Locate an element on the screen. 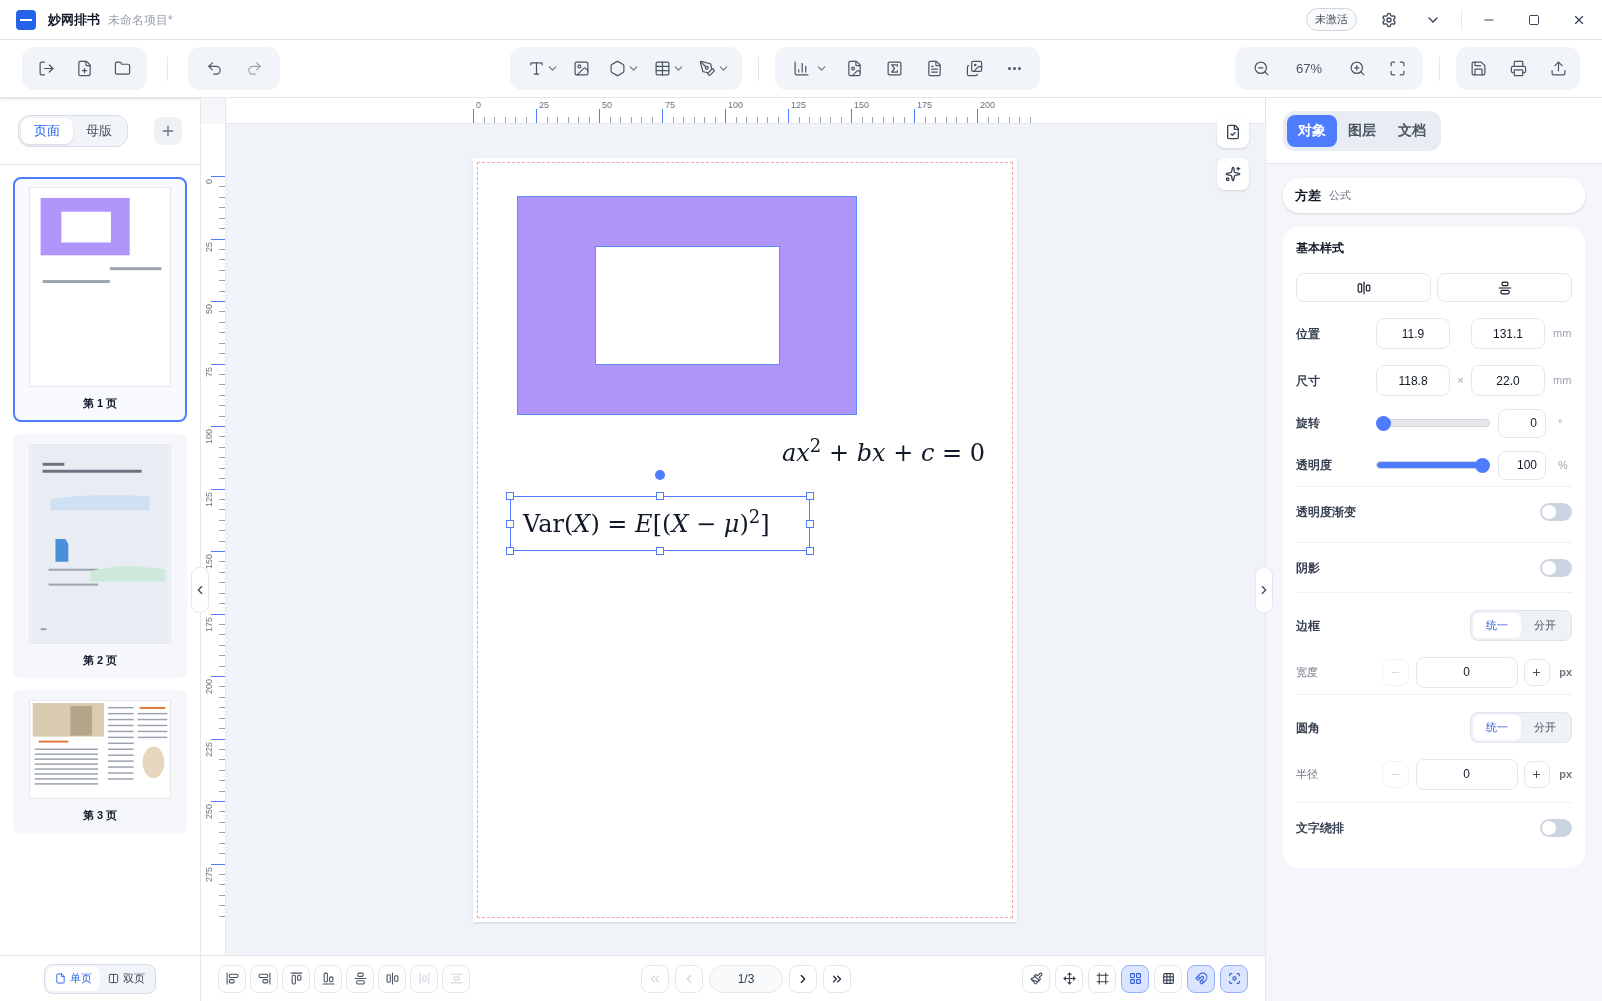 The image size is (1602, 1001). zoom-level: 67% is located at coordinates (1309, 68).